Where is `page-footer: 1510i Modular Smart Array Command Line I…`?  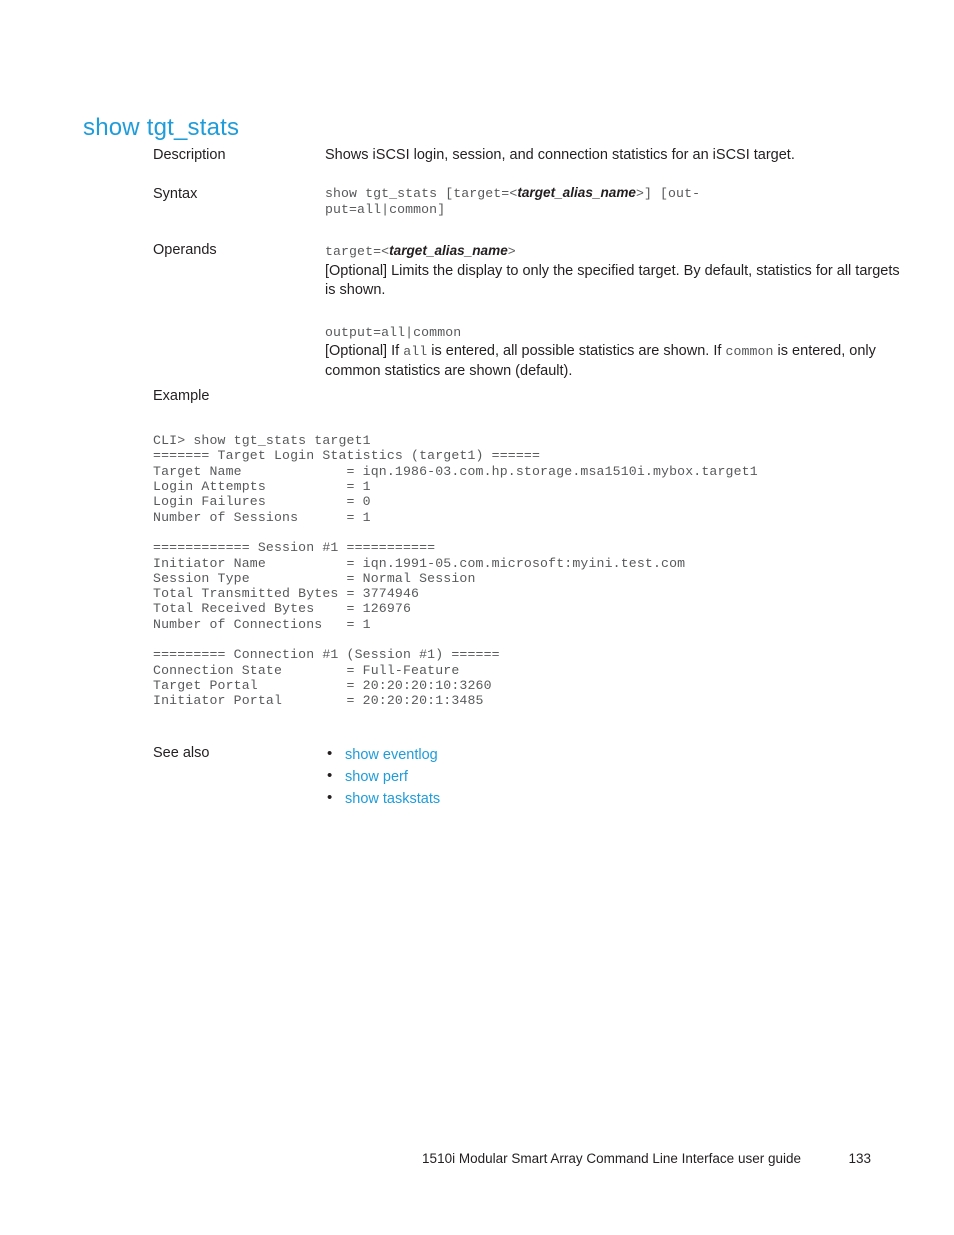
page-footer: 1510i Modular Smart Array Command Line I… is located at coordinates (477, 1161).